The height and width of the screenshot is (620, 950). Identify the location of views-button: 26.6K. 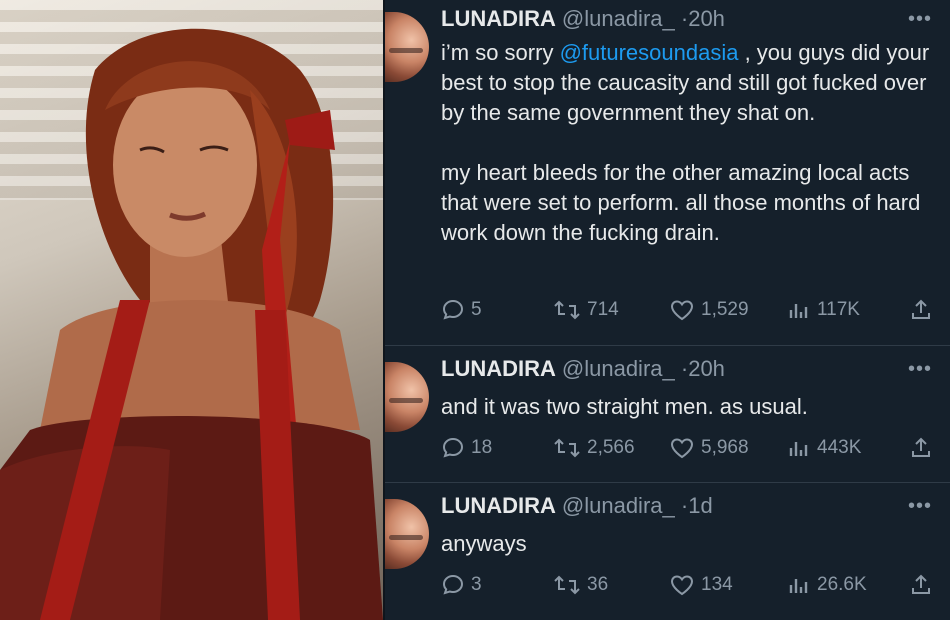
(827, 585).